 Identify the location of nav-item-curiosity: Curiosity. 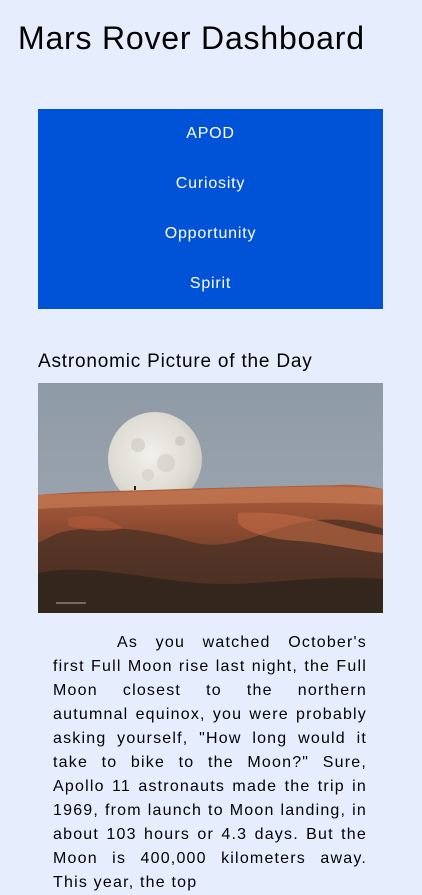
(210, 184).